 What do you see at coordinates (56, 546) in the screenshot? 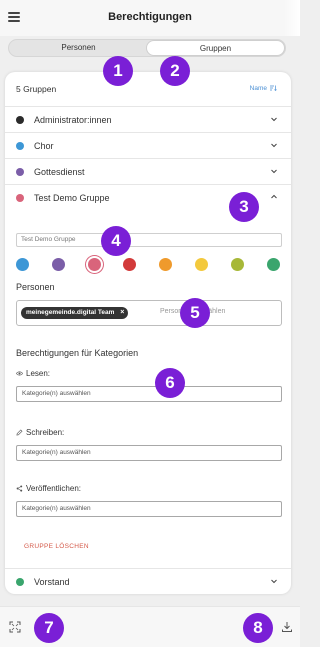
I see `delete-group-button: GRUPPE LÖSCHEN` at bounding box center [56, 546].